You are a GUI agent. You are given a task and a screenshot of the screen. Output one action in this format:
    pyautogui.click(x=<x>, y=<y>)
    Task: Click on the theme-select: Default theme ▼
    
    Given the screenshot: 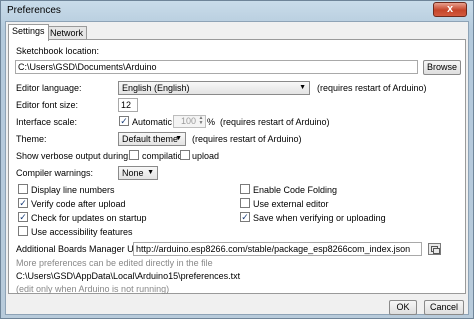 What is the action you would take?
    pyautogui.click(x=152, y=139)
    